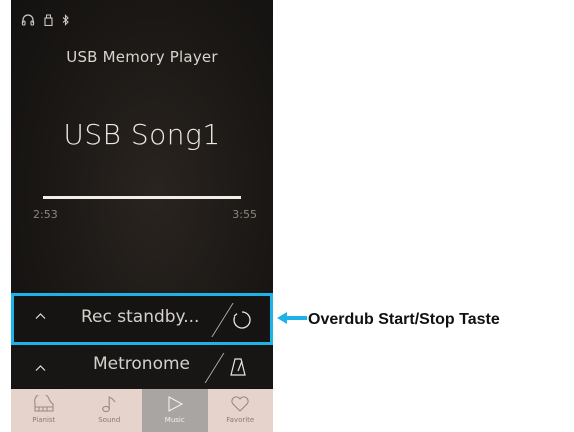 The height and width of the screenshot is (432, 574). Describe the element at coordinates (109, 404) in the screenshot. I see `music-note-icon` at that location.